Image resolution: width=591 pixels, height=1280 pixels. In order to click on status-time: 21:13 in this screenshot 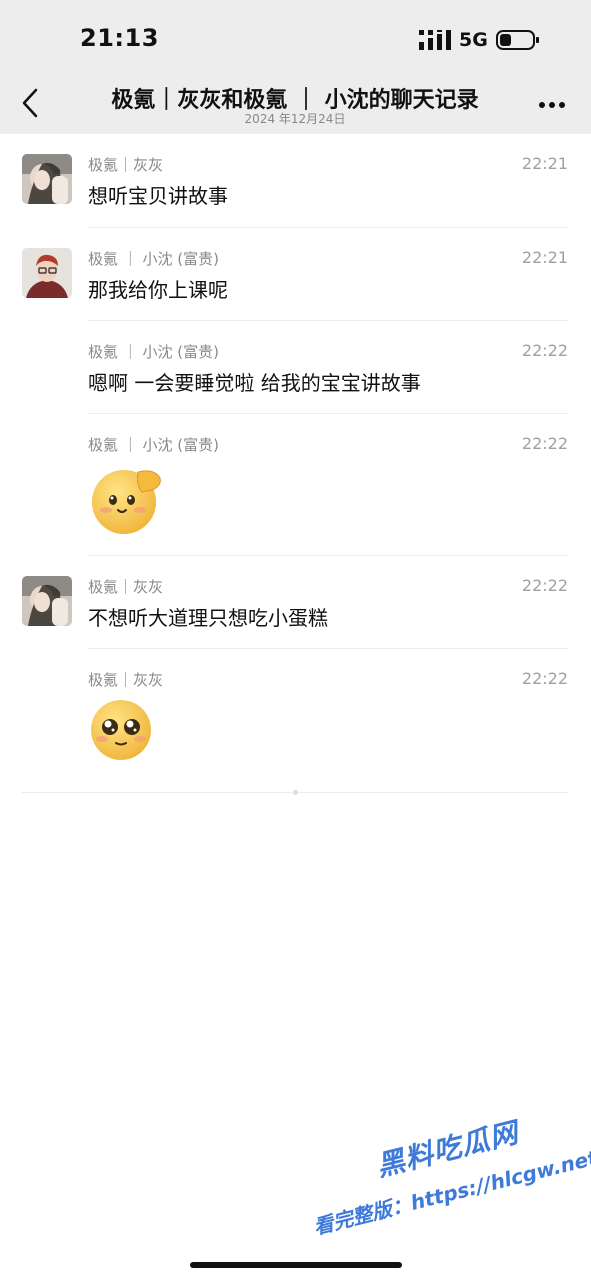, I will do `click(119, 38)`.